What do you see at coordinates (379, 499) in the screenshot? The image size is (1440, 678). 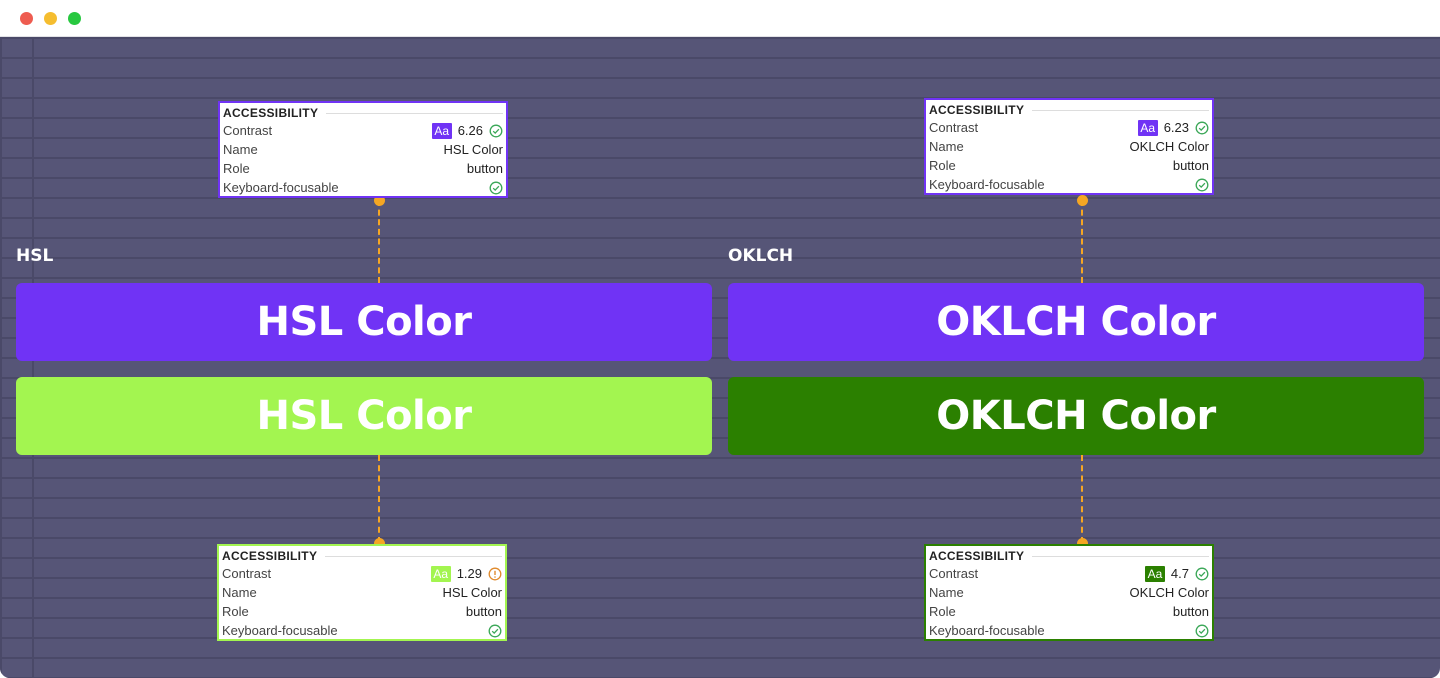 I see `hsl-bottom-connector` at bounding box center [379, 499].